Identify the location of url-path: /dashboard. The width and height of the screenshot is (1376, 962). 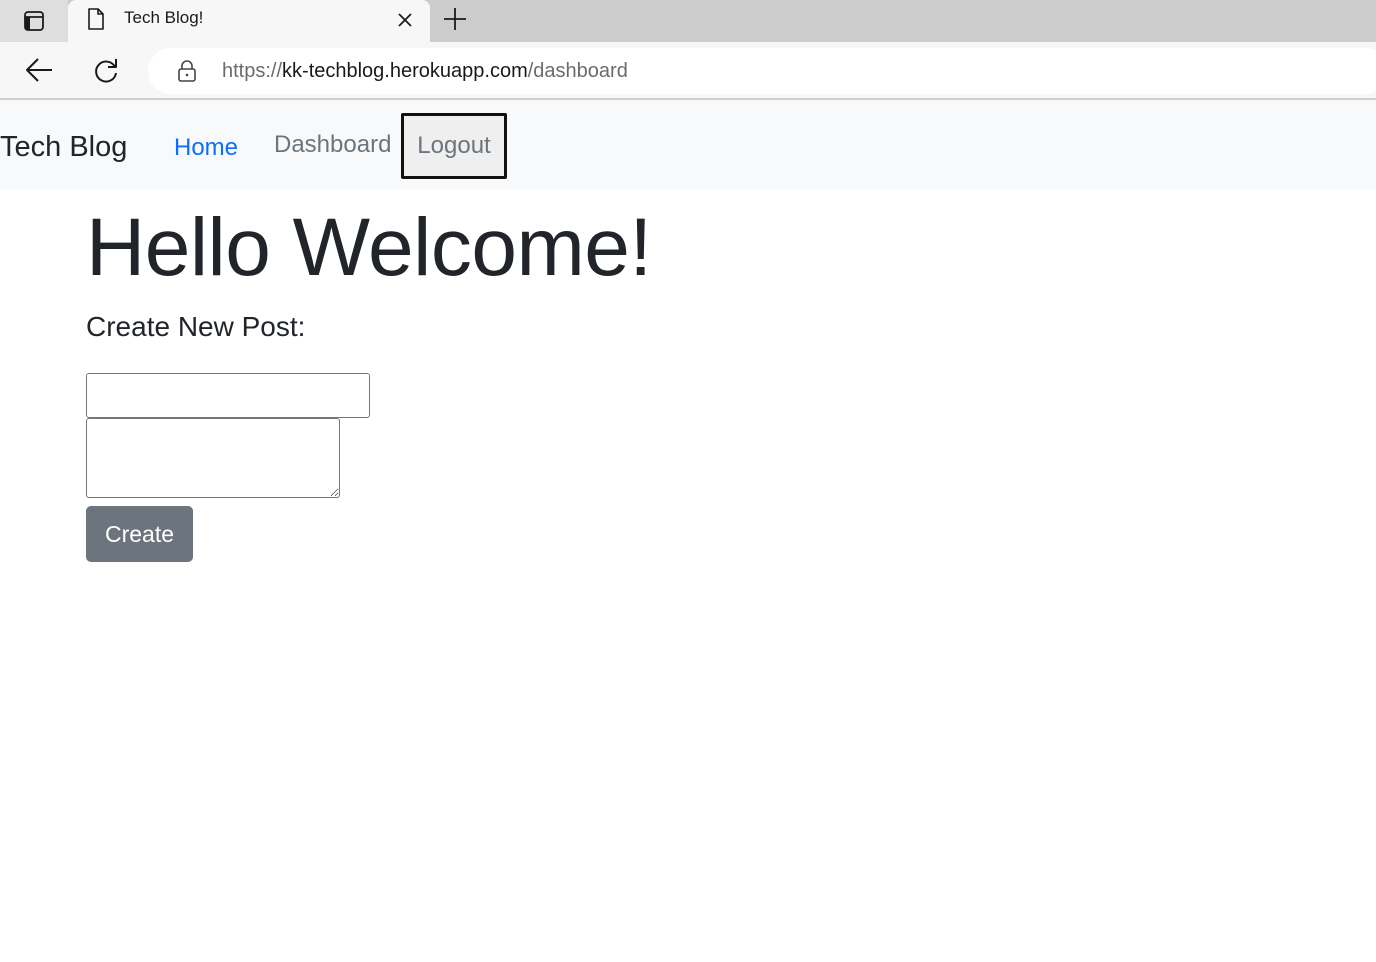
(577, 71).